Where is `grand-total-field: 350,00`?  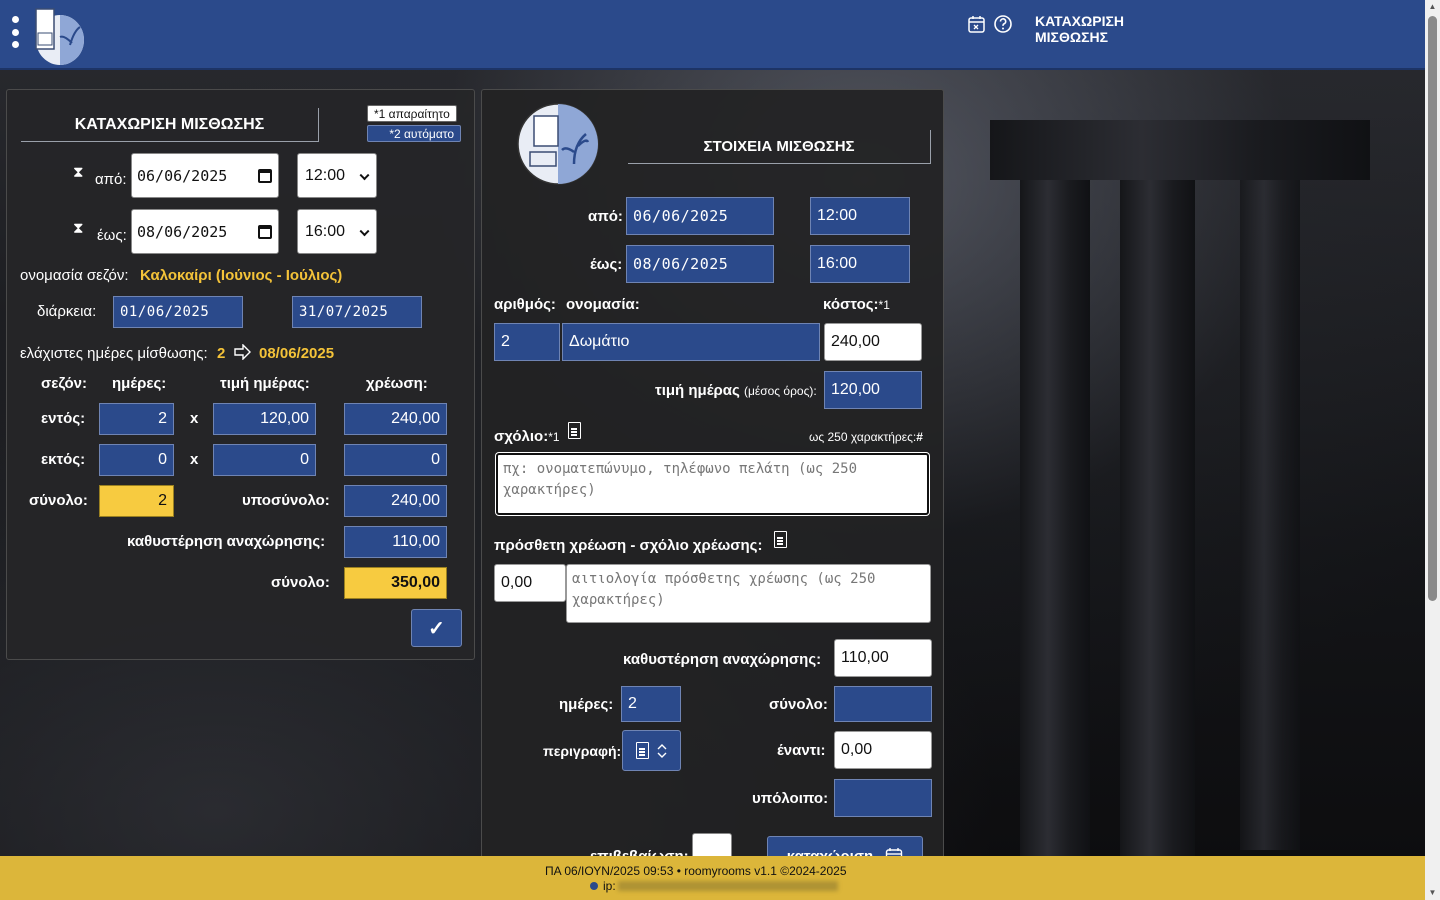 grand-total-field: 350,00 is located at coordinates (395, 583).